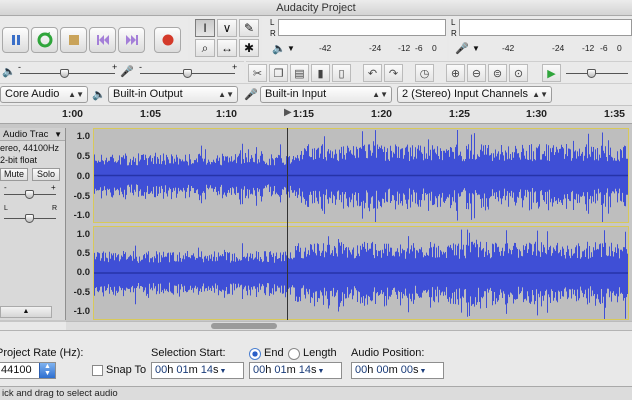  Describe the element at coordinates (227, 28) in the screenshot. I see `envelope-tool: ∨` at that location.